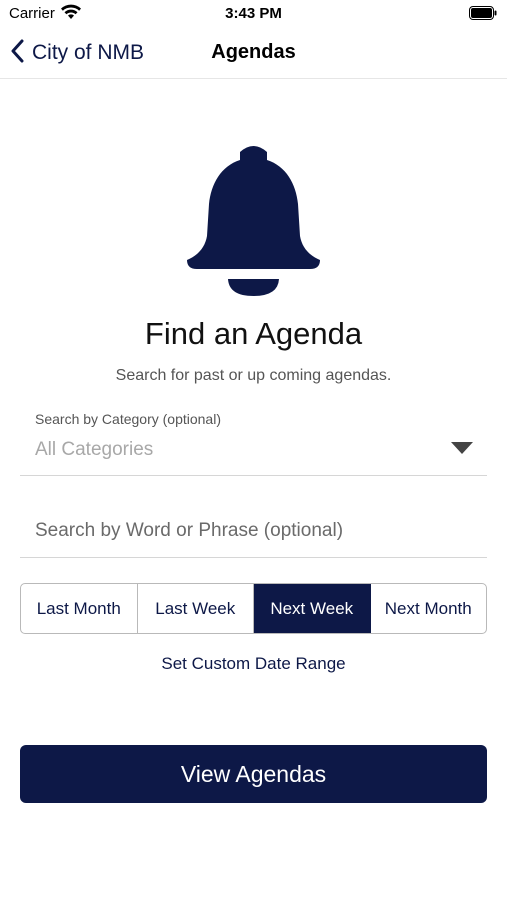  I want to click on caret-down-icon, so click(462, 448).